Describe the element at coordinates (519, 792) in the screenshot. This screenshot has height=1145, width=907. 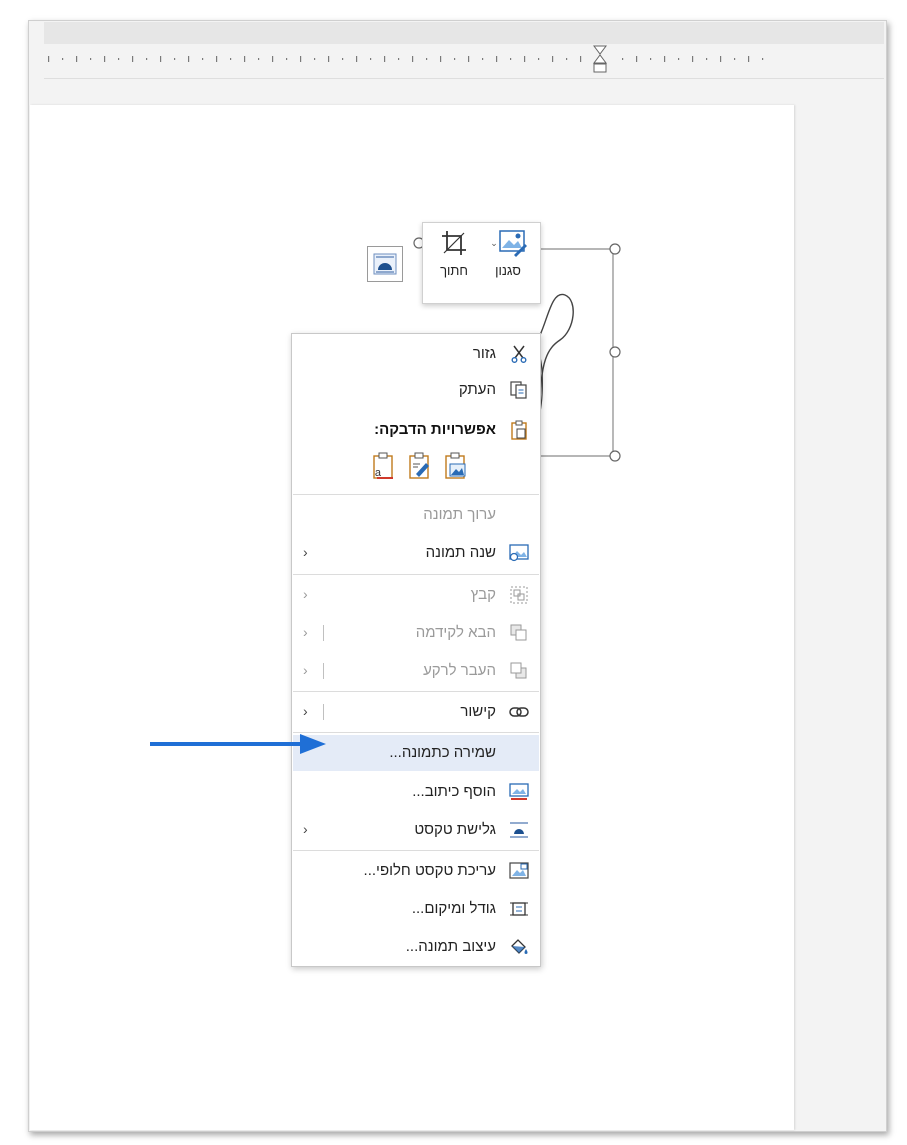
I see `insert-caption-icon` at that location.